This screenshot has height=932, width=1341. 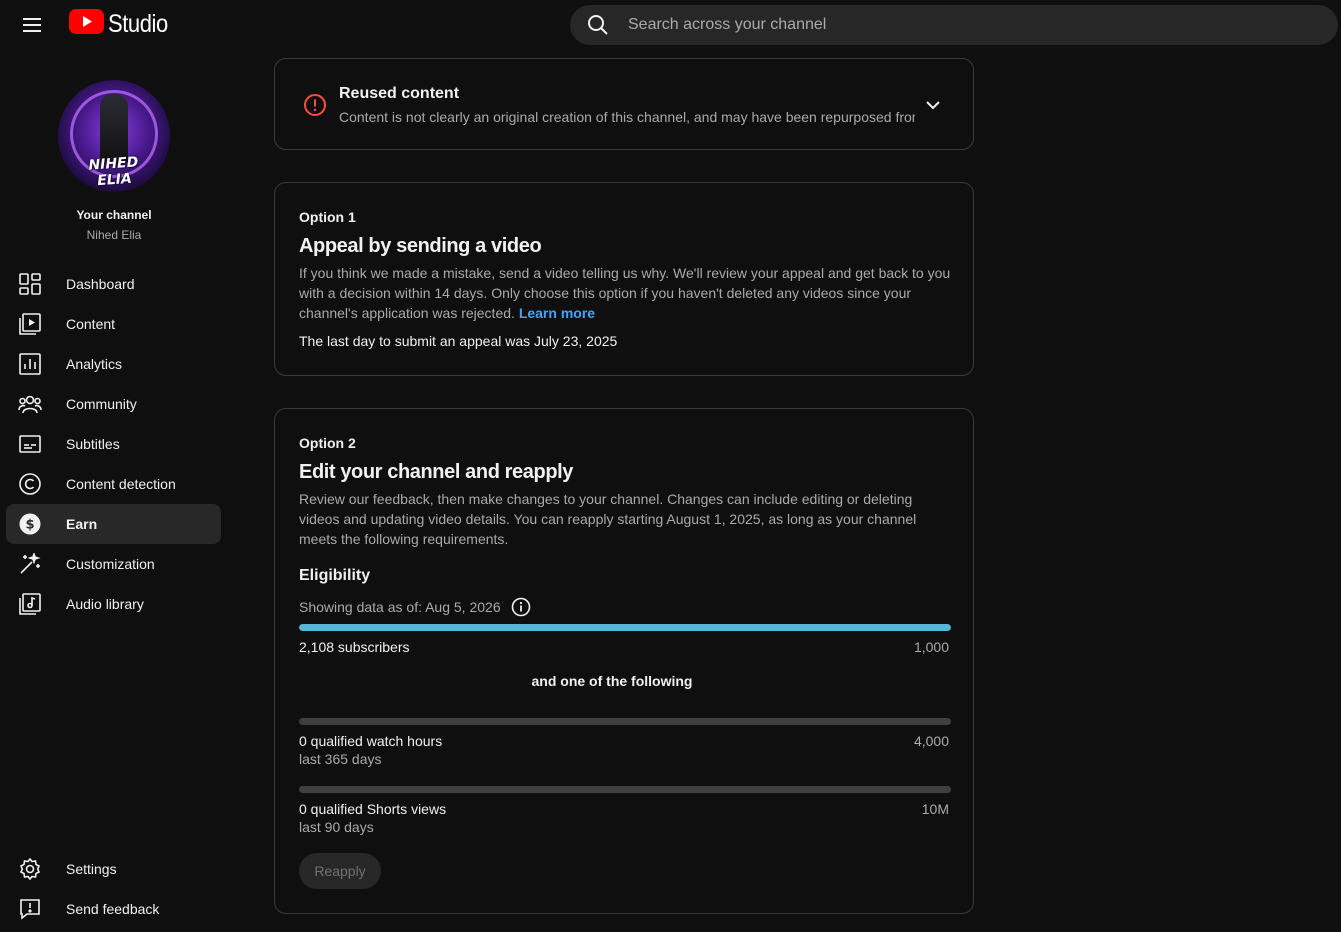 What do you see at coordinates (30, 604) in the screenshot?
I see `audio-library-icon` at bounding box center [30, 604].